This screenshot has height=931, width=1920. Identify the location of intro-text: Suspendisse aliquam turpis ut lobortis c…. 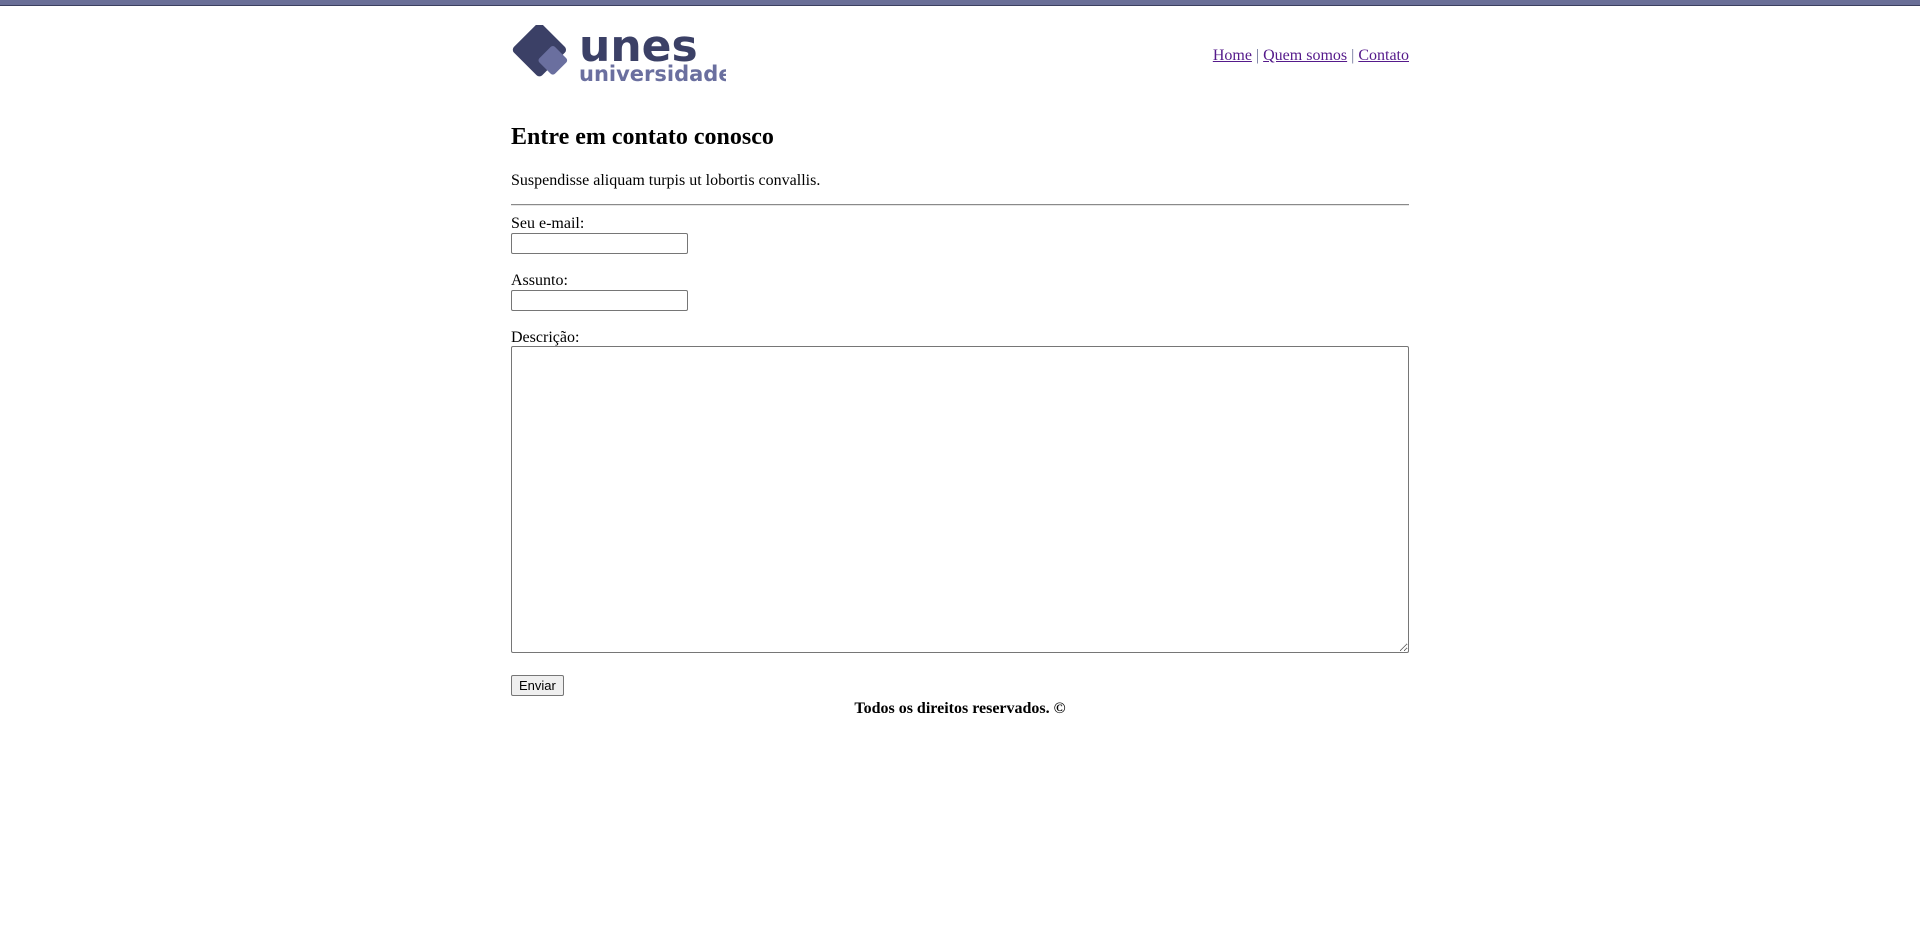
(666, 180).